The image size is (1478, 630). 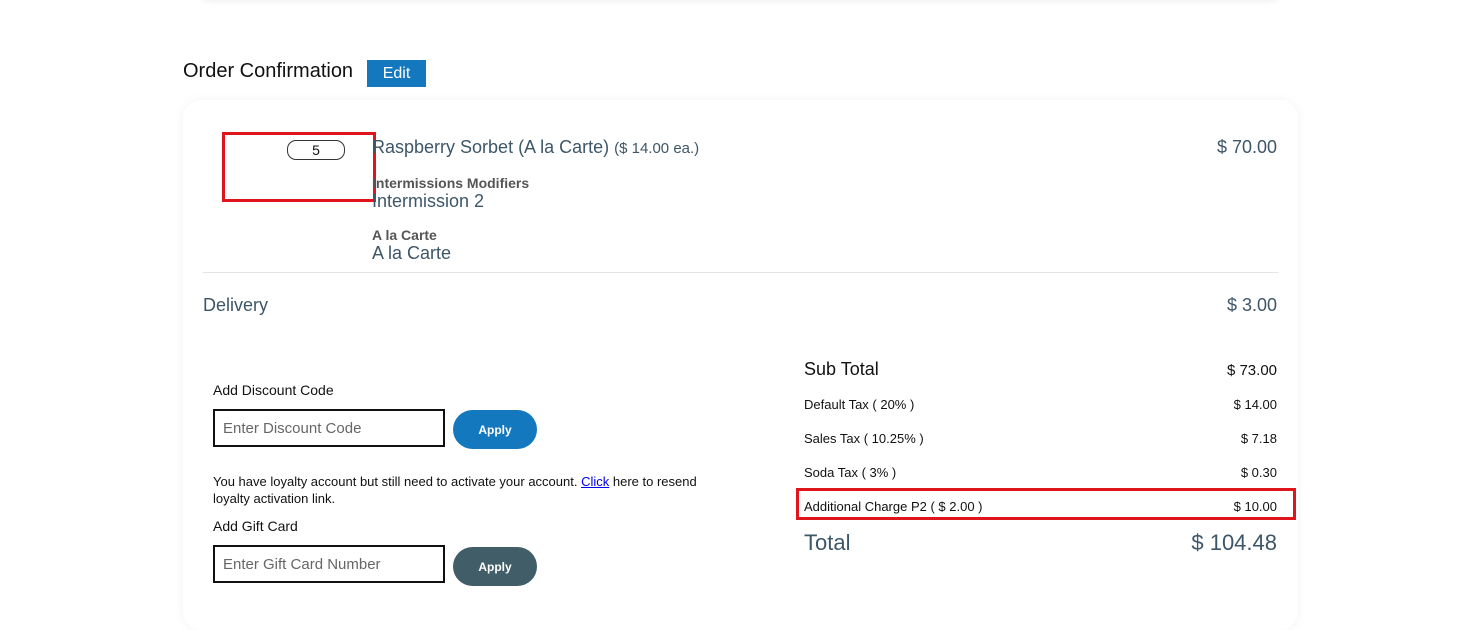 What do you see at coordinates (827, 542) in the screenshot?
I see `total-label: Total` at bounding box center [827, 542].